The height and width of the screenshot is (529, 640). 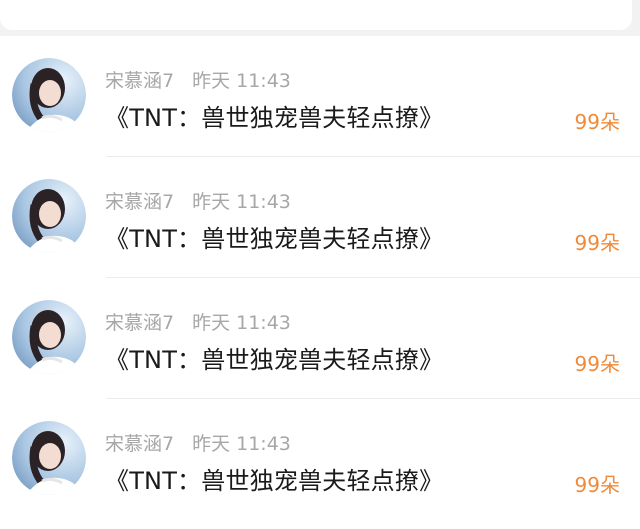 I want to click on top-bar, so click(x=320, y=18).